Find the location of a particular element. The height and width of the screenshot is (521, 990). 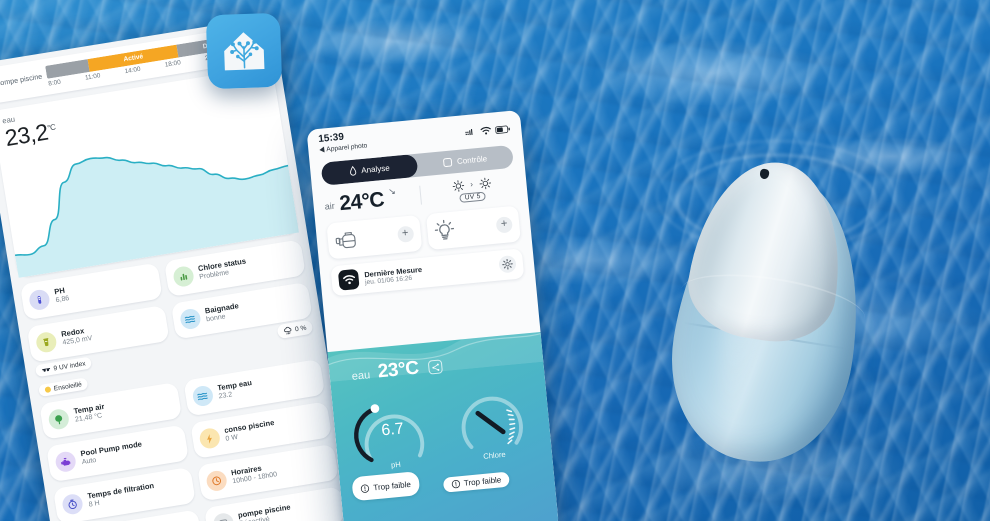

light-add-button: + is located at coordinates (504, 224).